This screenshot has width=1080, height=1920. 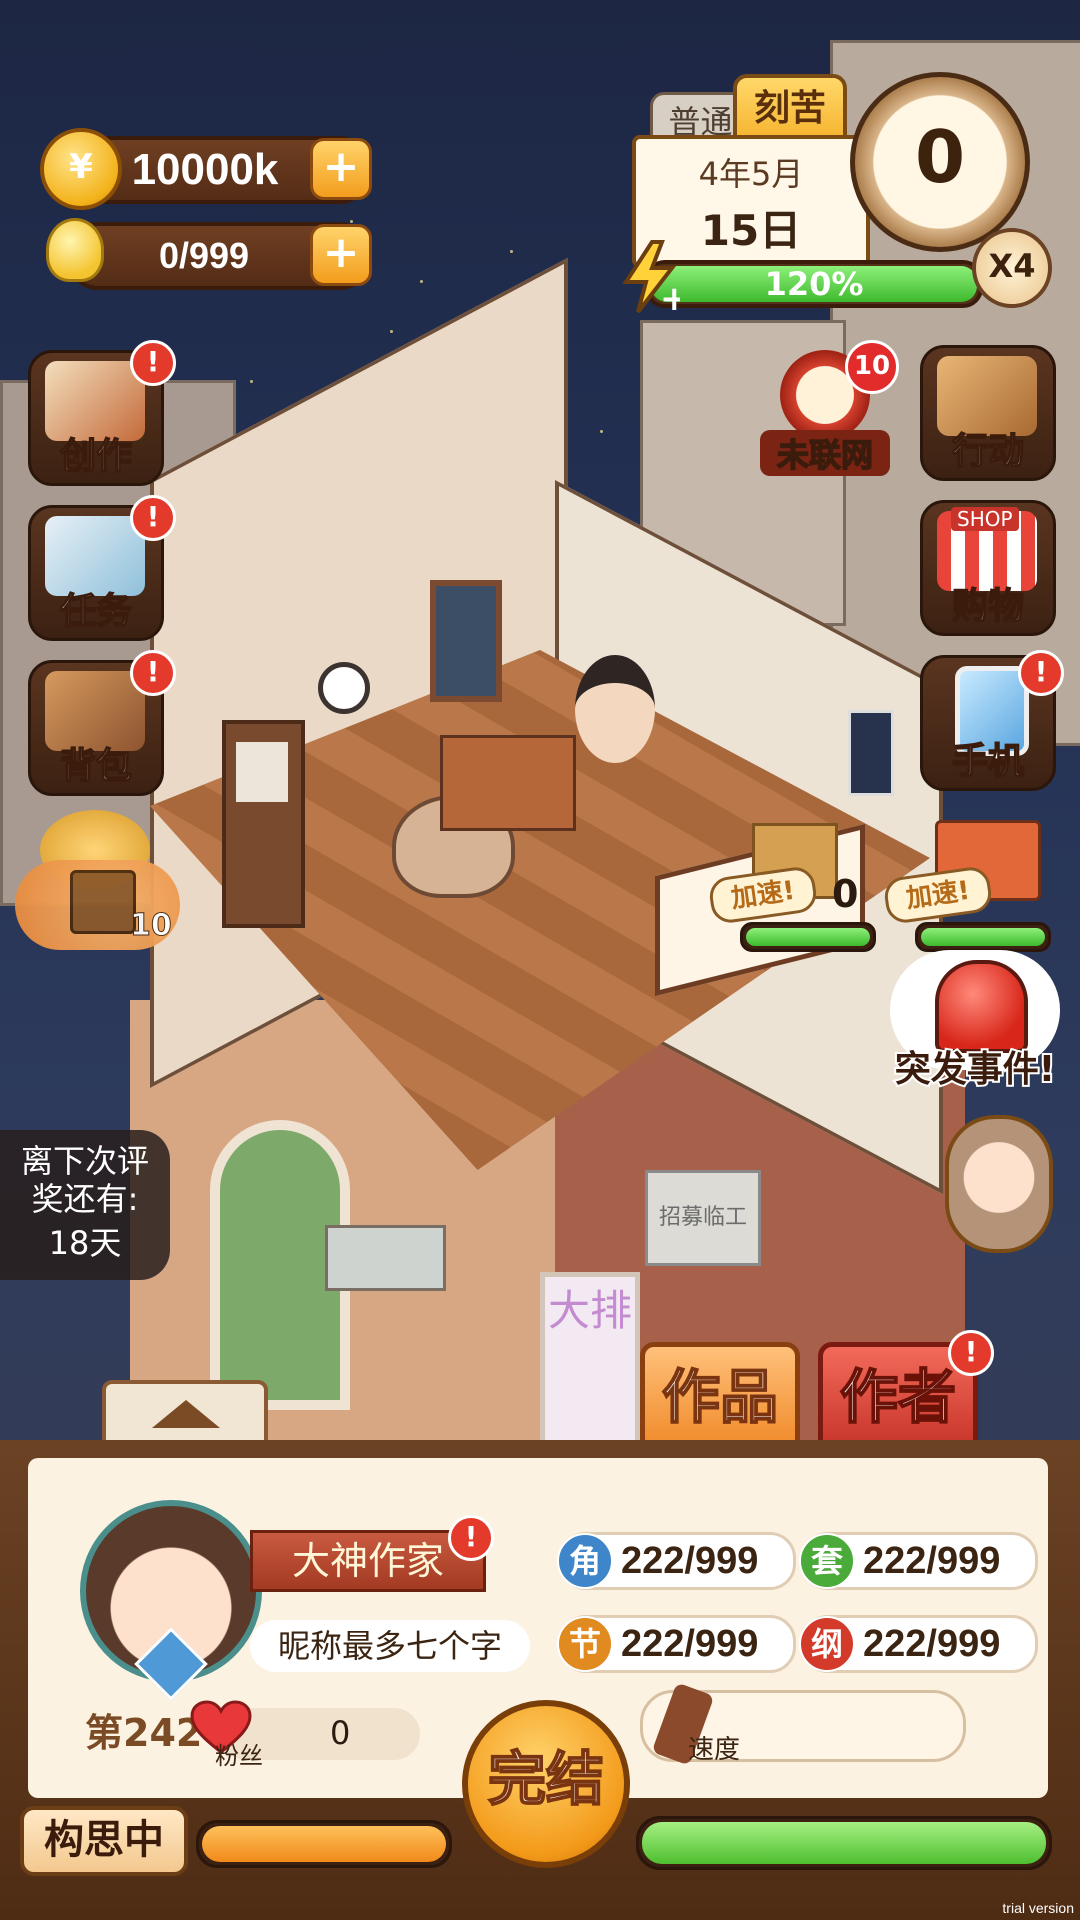 I want to click on stat-routine: 套 222/999, so click(x=918, y=1561).